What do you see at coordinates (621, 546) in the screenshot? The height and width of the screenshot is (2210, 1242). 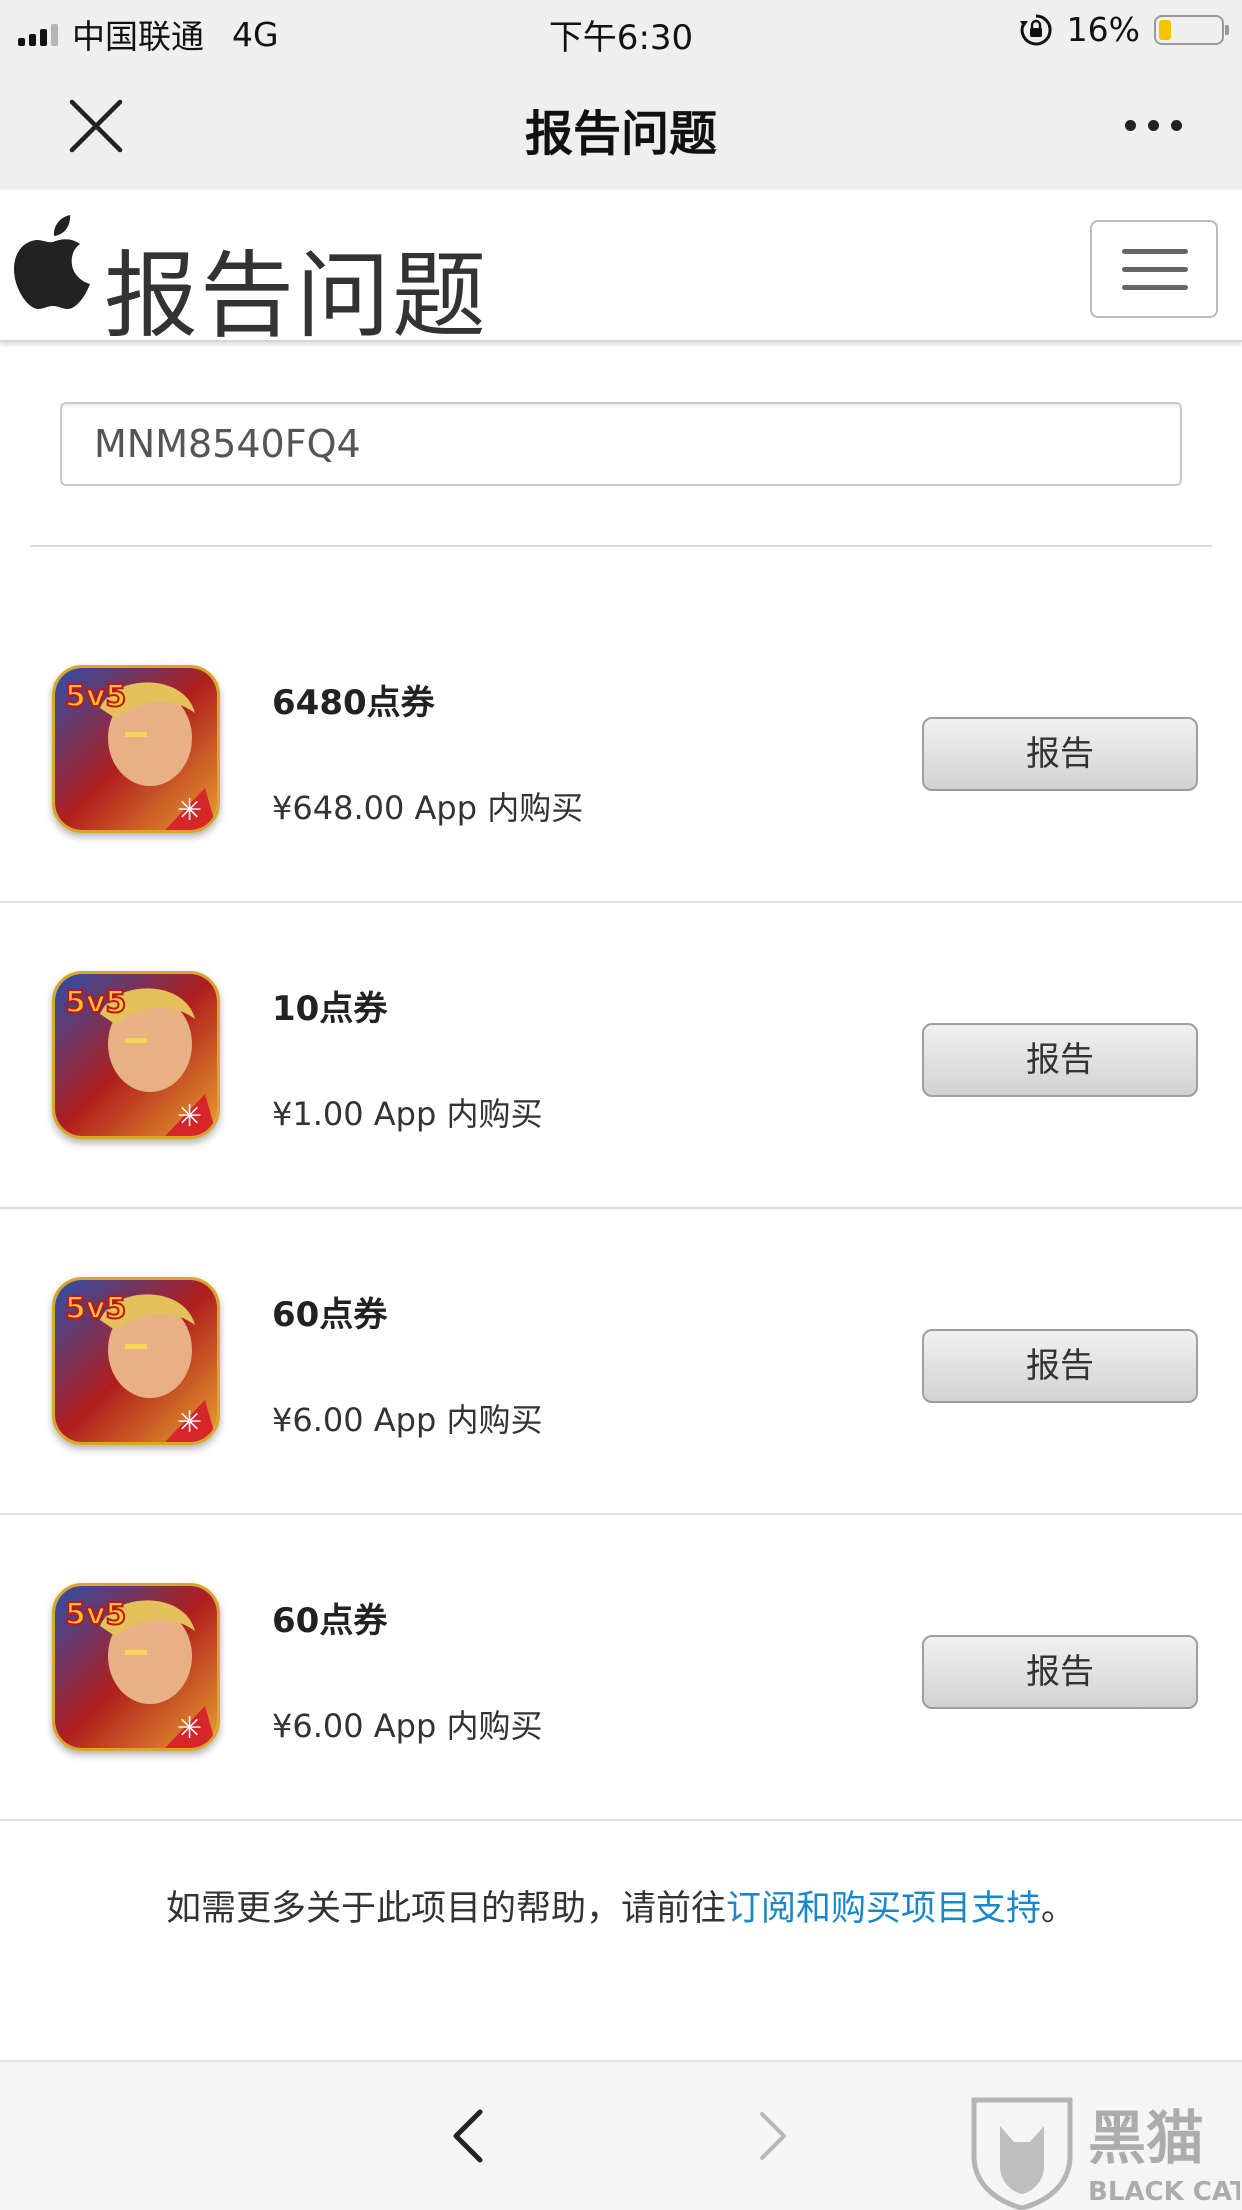 I see `divider` at bounding box center [621, 546].